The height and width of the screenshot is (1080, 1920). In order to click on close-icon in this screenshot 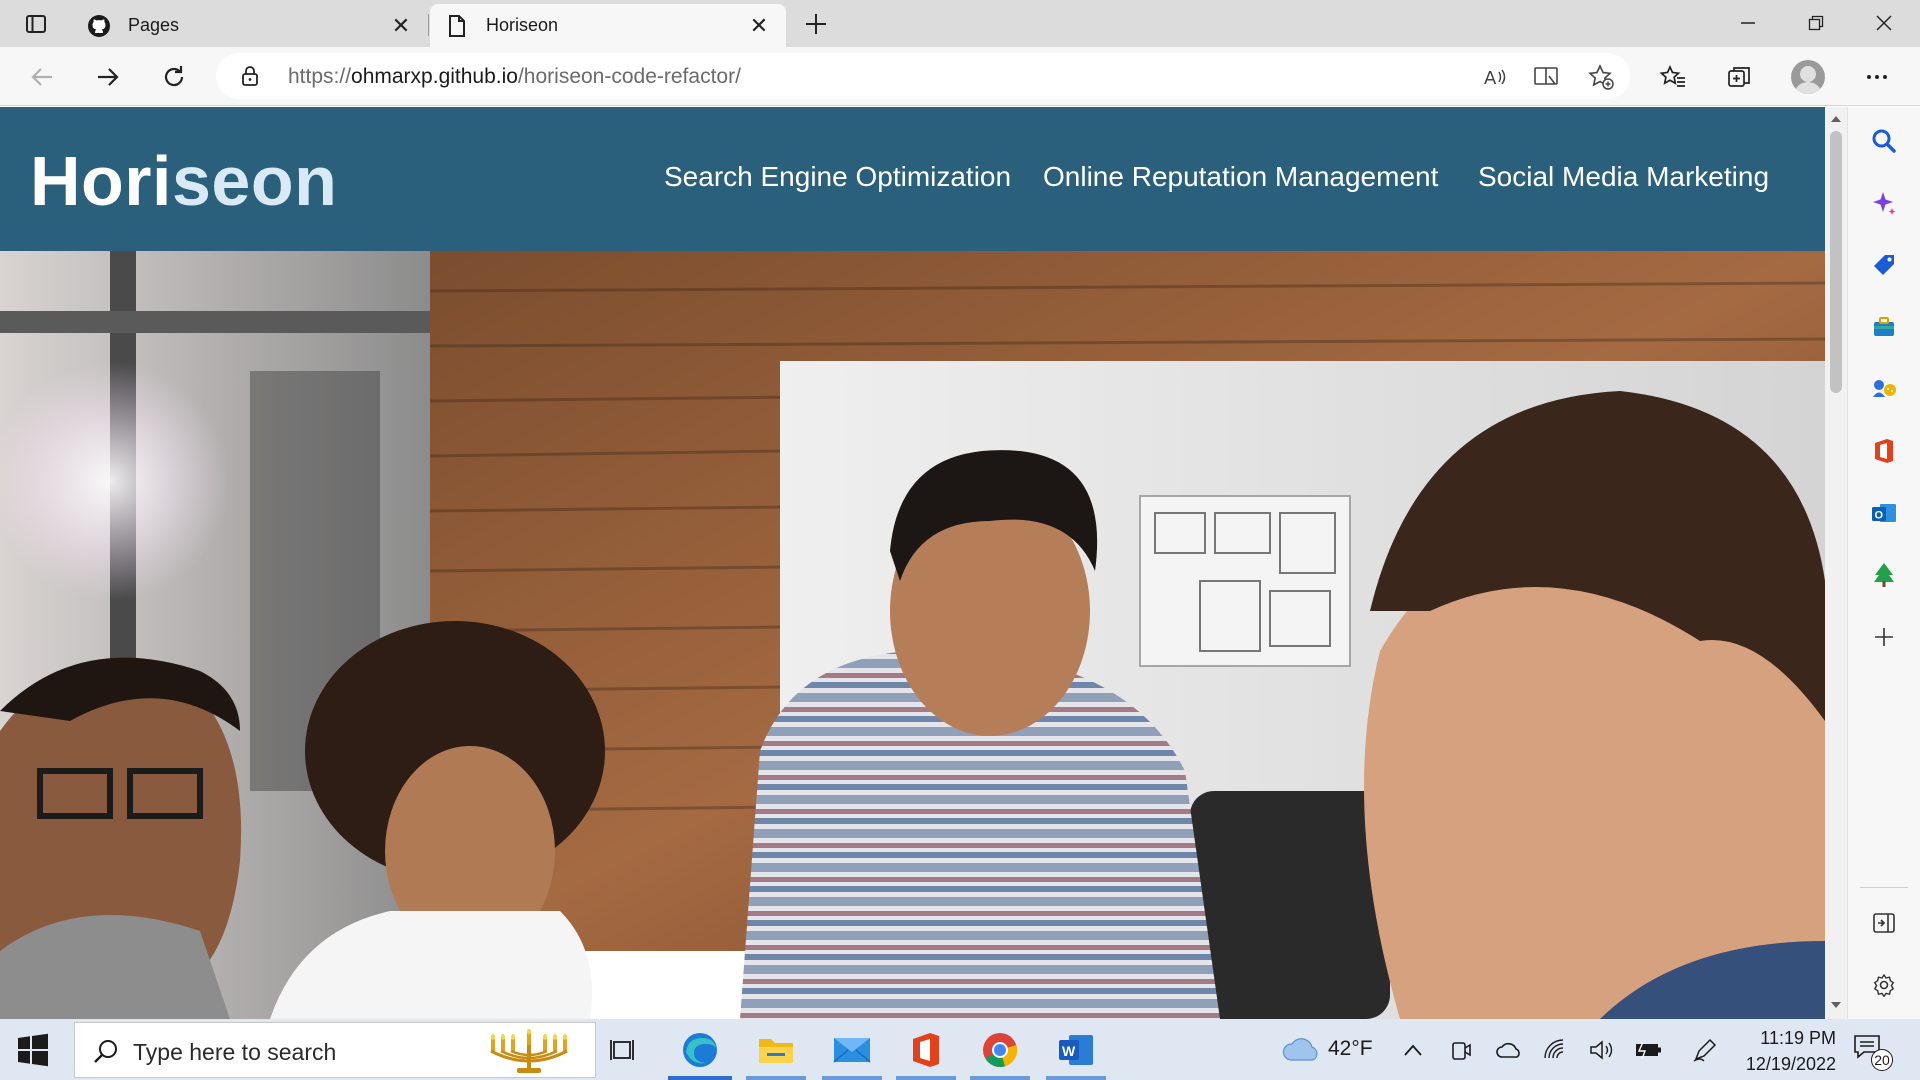, I will do `click(1884, 23)`.